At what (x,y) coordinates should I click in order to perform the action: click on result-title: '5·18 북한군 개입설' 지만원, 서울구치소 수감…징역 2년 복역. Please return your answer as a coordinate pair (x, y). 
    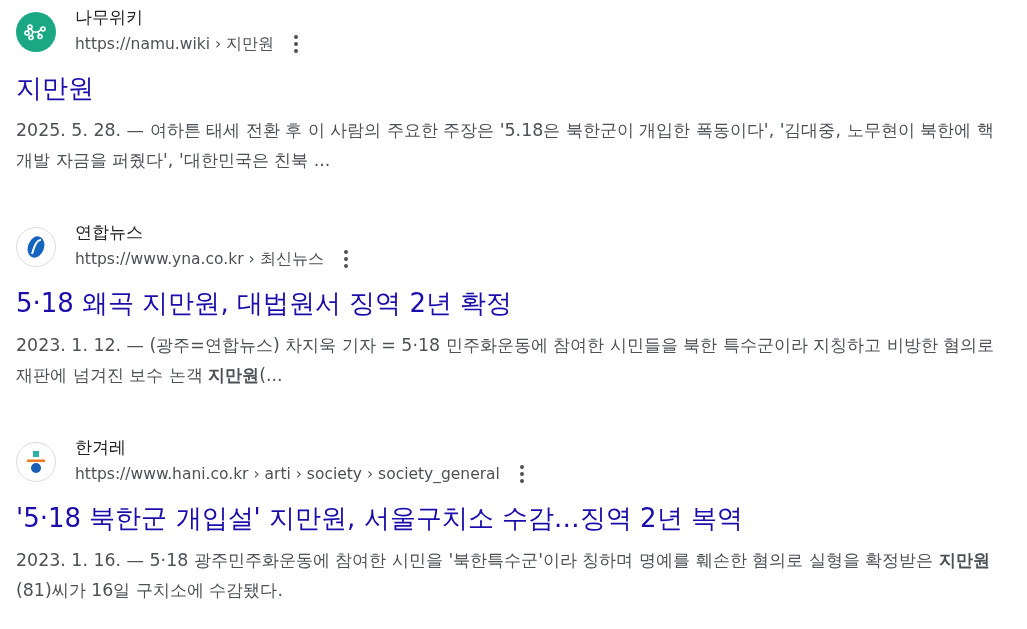
    Looking at the image, I should click on (511, 518).